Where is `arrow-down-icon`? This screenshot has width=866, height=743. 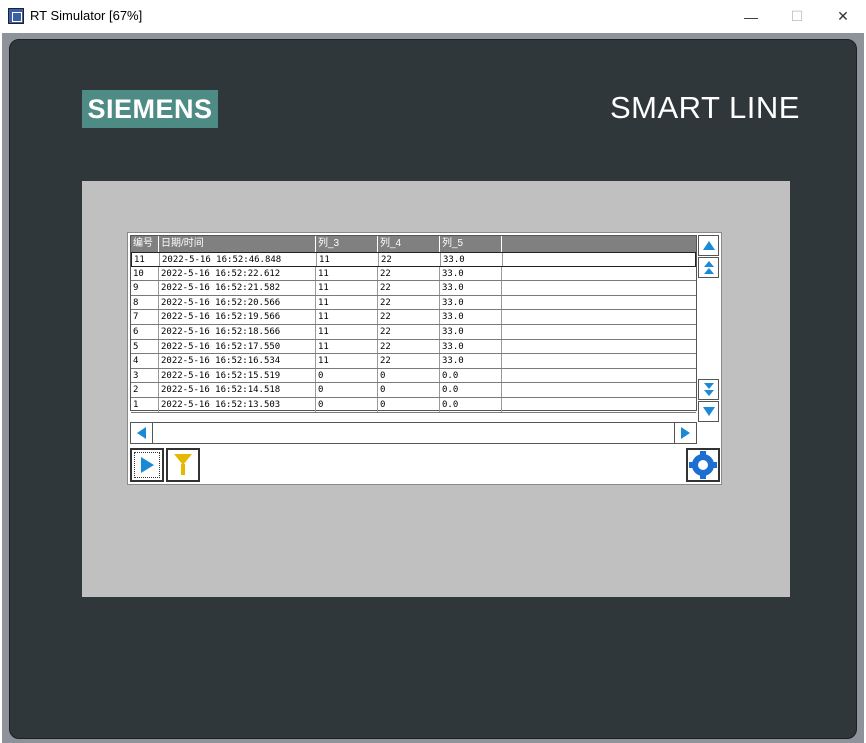
arrow-down-icon is located at coordinates (708, 411).